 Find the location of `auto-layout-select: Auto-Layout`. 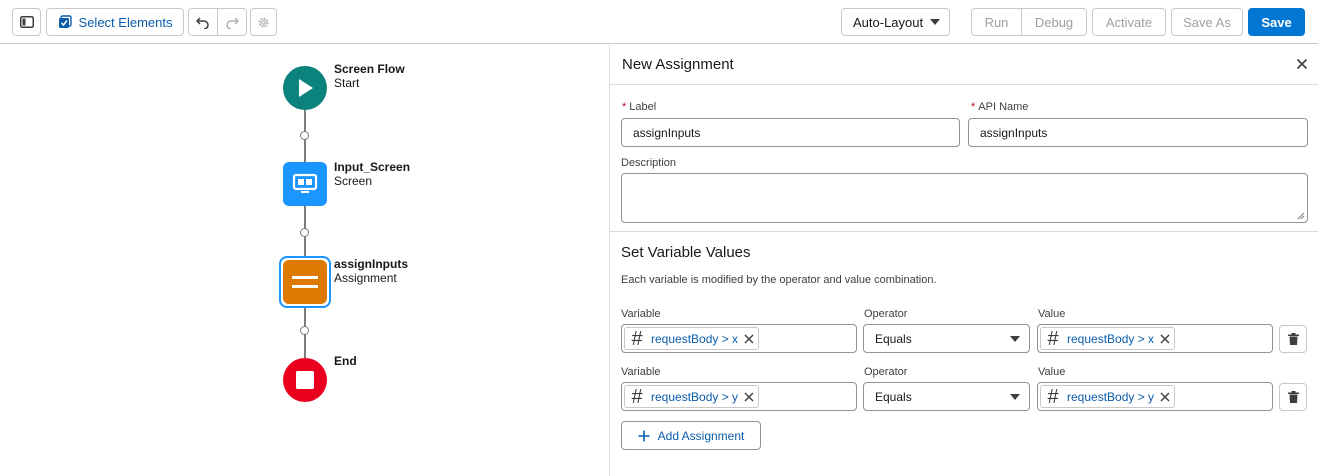

auto-layout-select: Auto-Layout is located at coordinates (895, 22).